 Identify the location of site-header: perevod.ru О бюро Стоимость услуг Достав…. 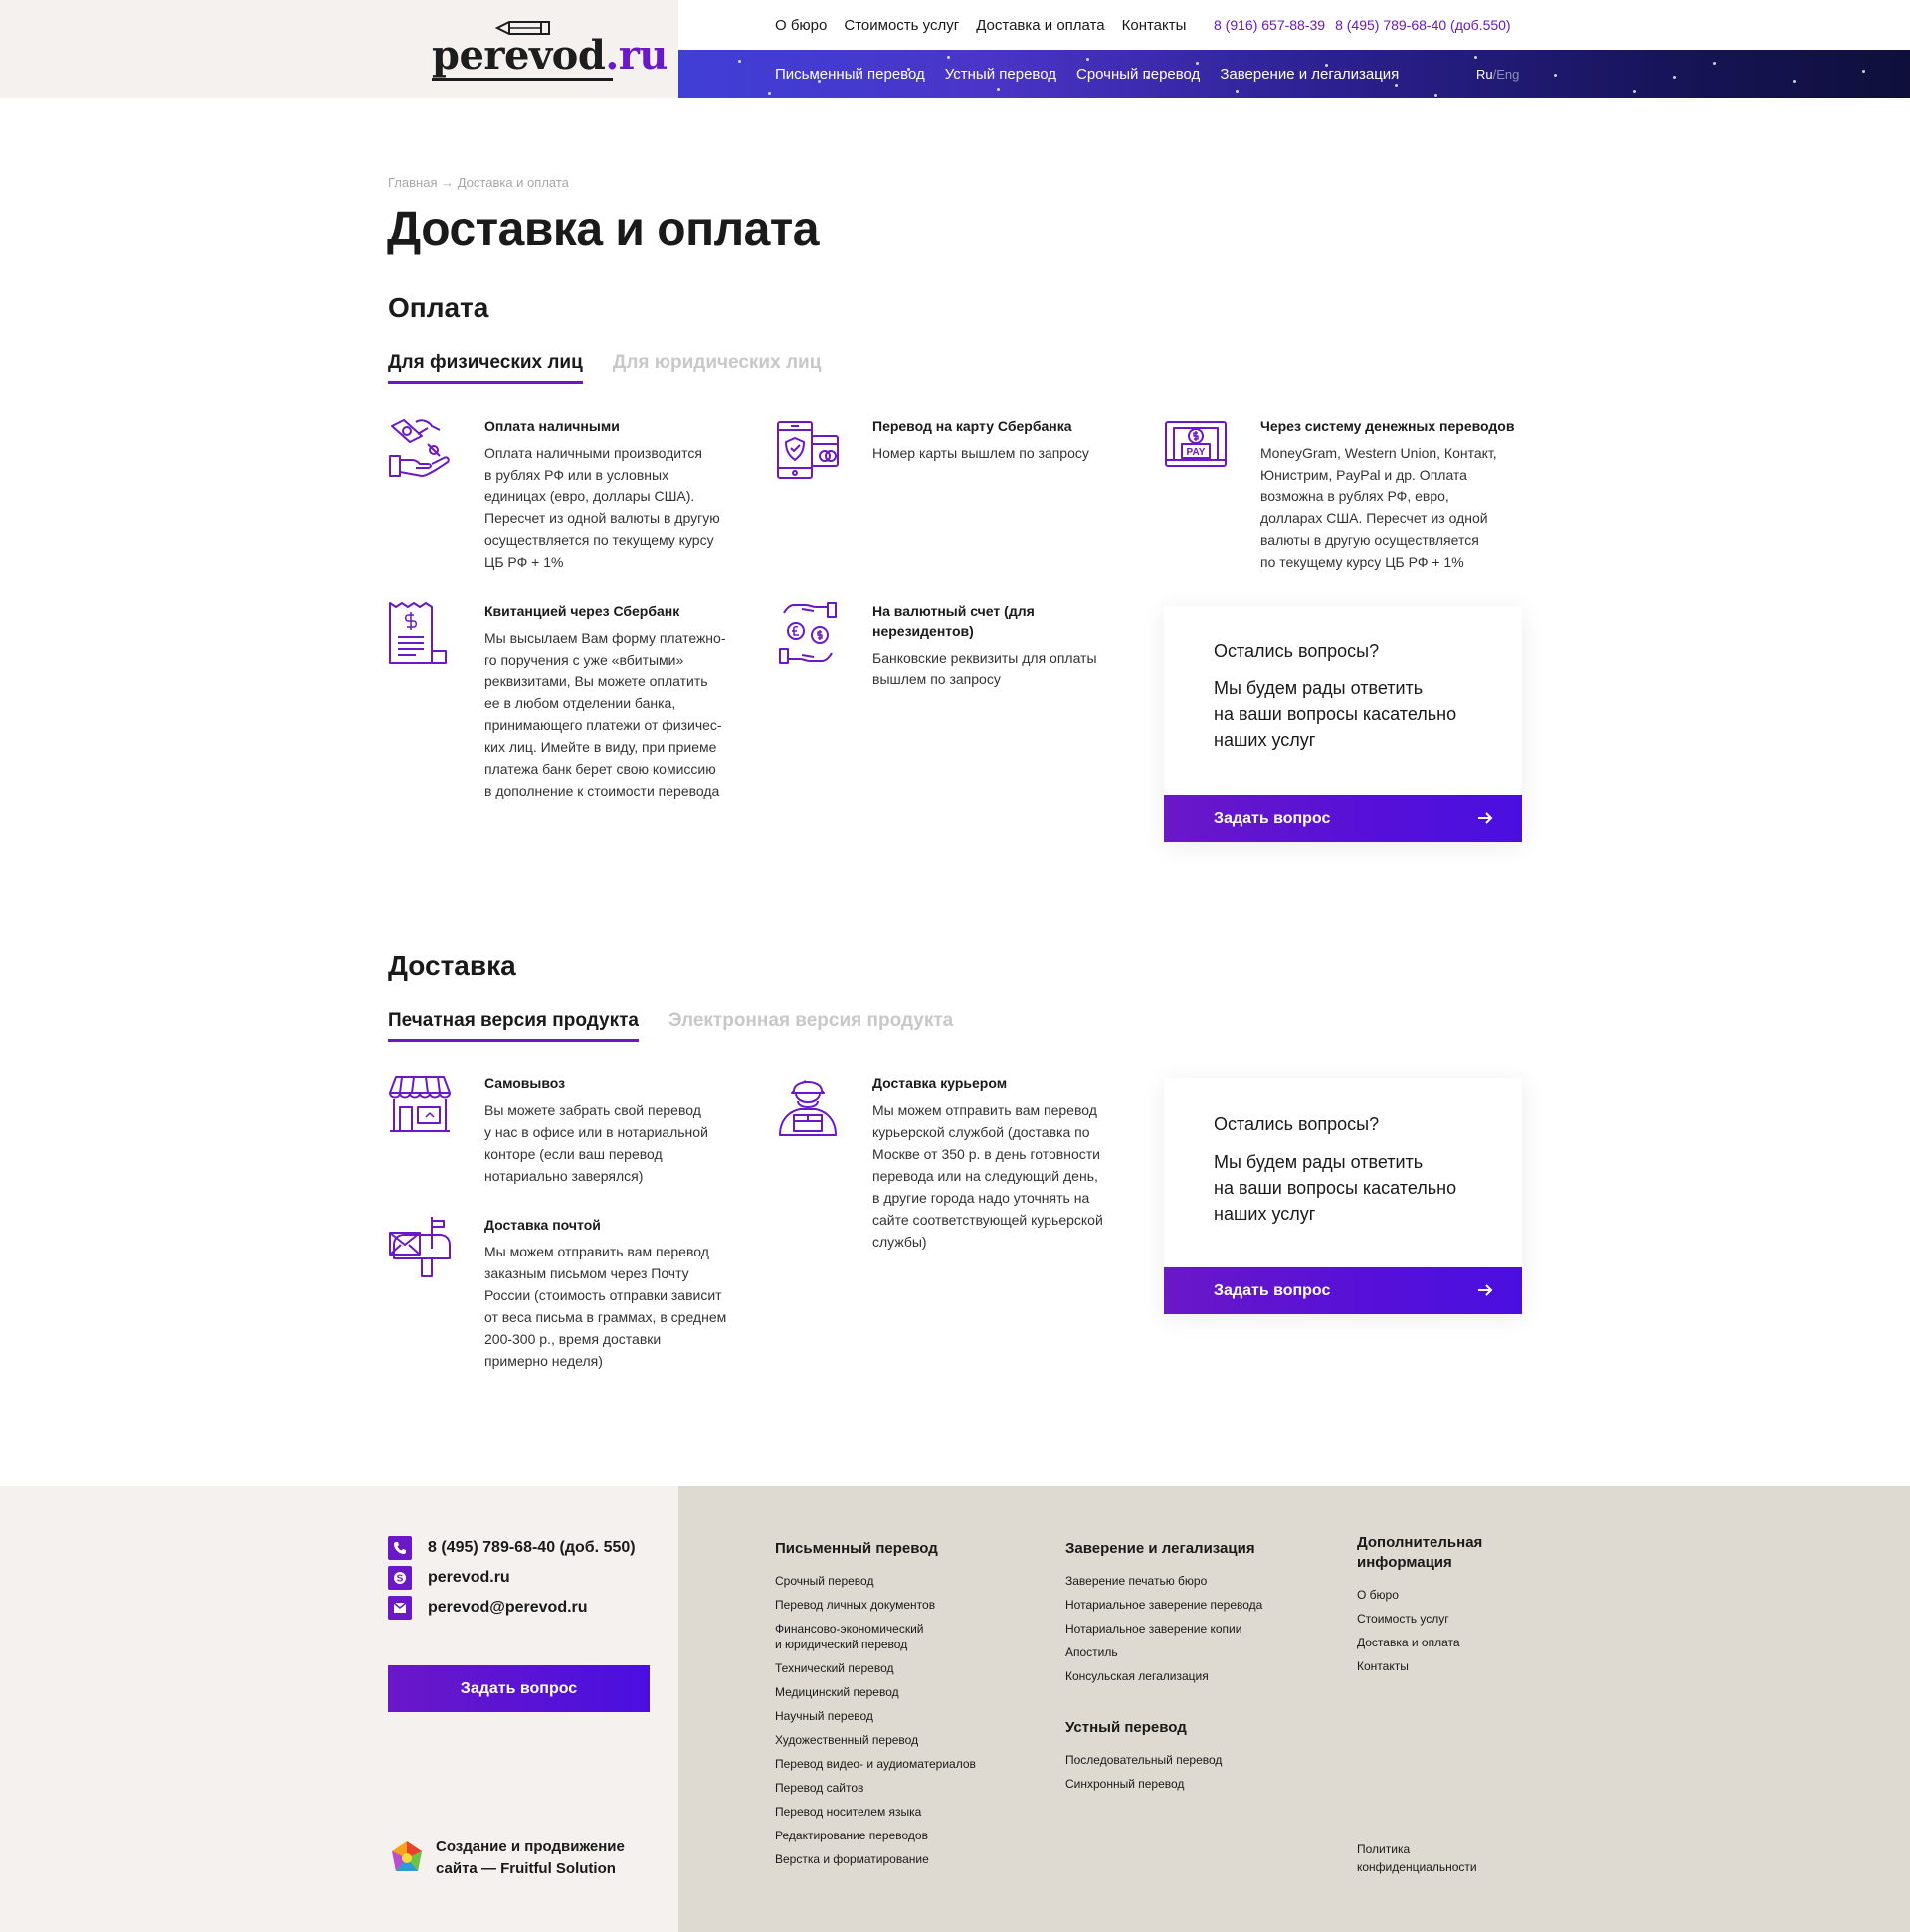
(955, 49).